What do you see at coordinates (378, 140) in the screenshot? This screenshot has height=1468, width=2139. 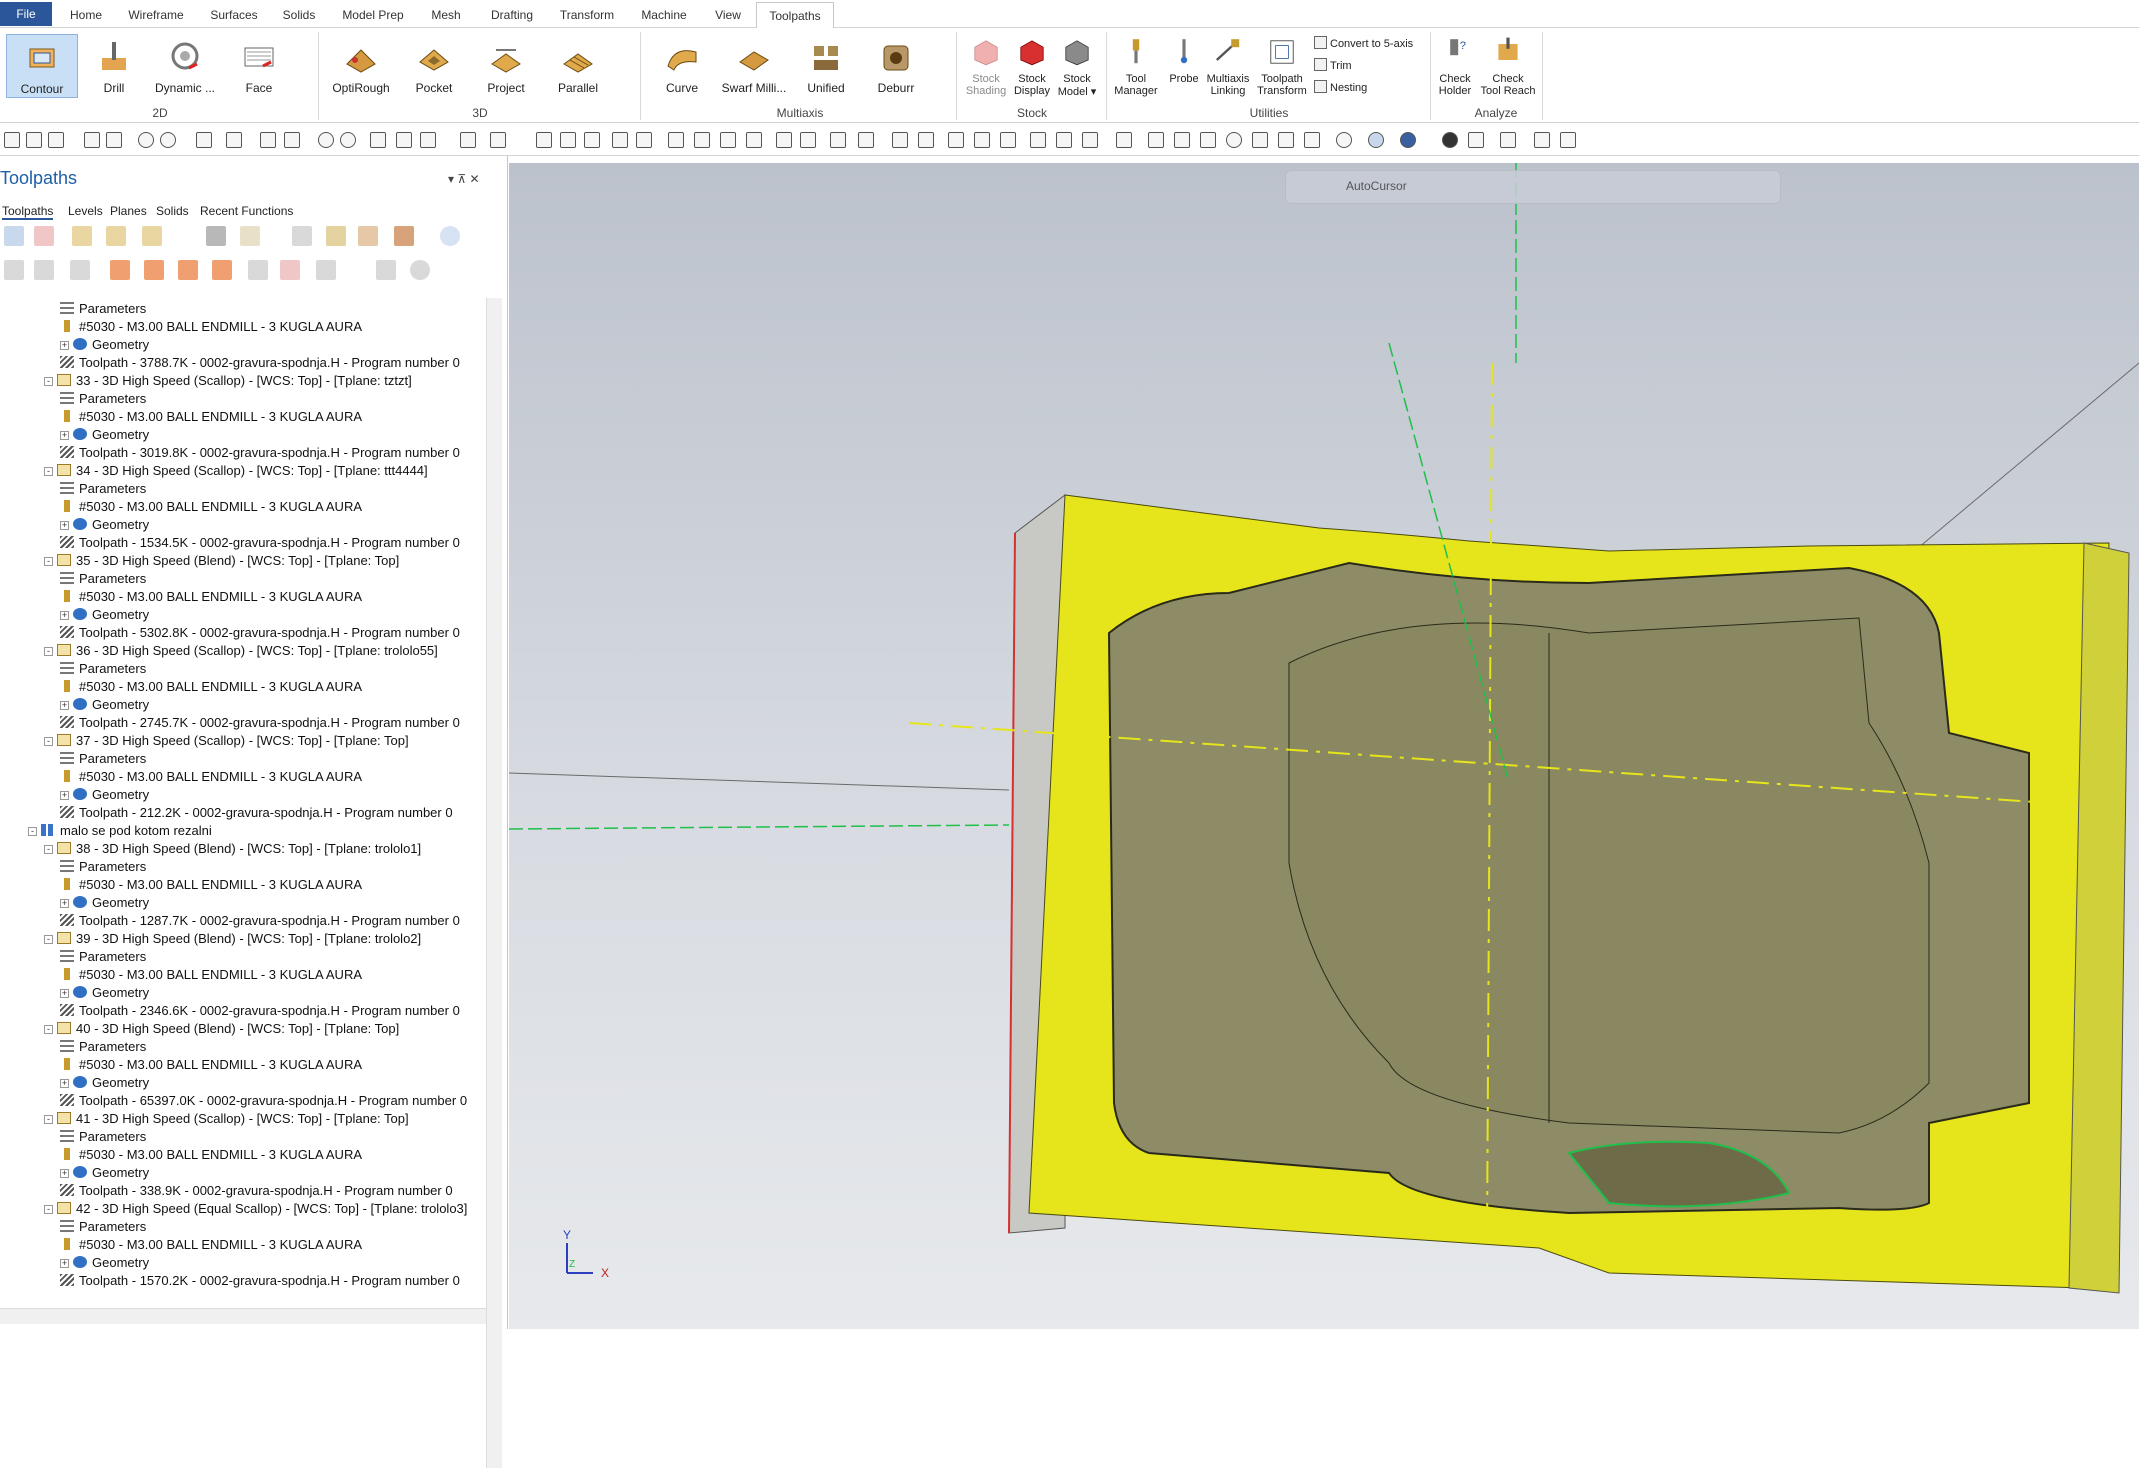 I see `trim-break-icon` at bounding box center [378, 140].